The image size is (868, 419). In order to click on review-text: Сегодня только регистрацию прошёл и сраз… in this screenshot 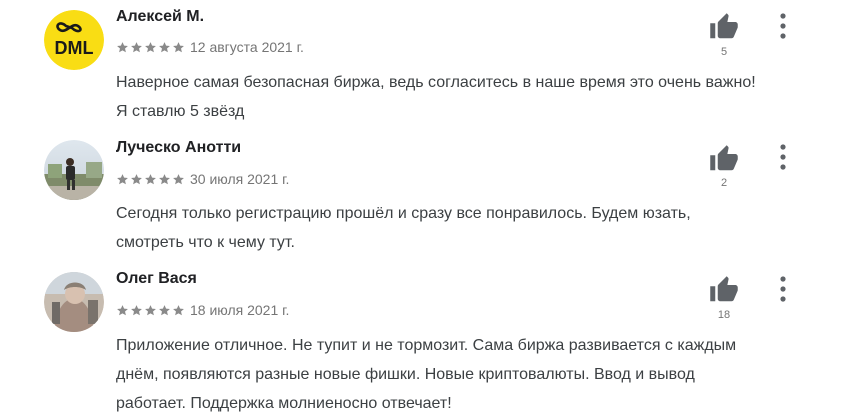, I will do `click(471, 228)`.